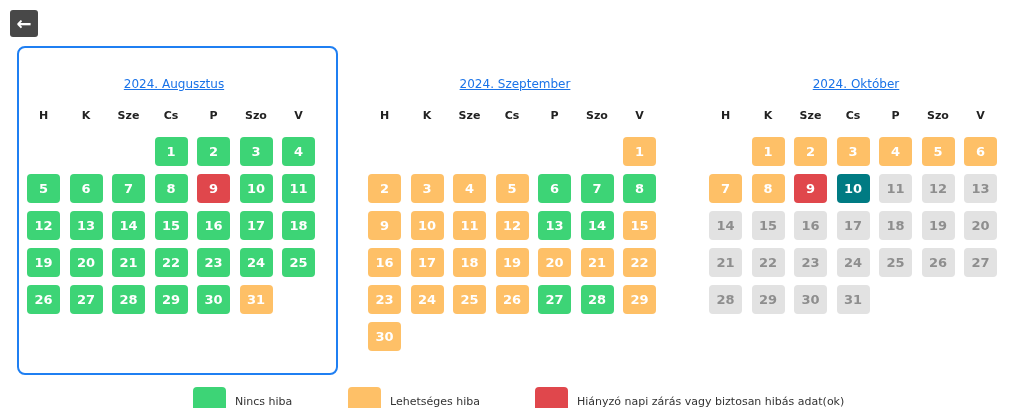  I want to click on month-link: 2024. Október, so click(856, 84).